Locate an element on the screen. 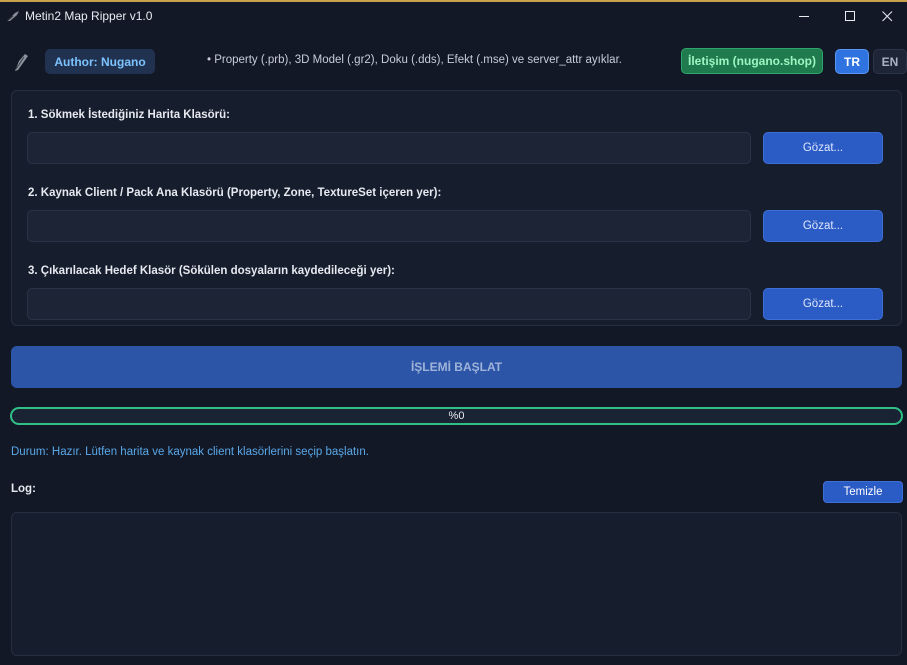 The image size is (907, 665). progress-text: %0 is located at coordinates (456, 416).